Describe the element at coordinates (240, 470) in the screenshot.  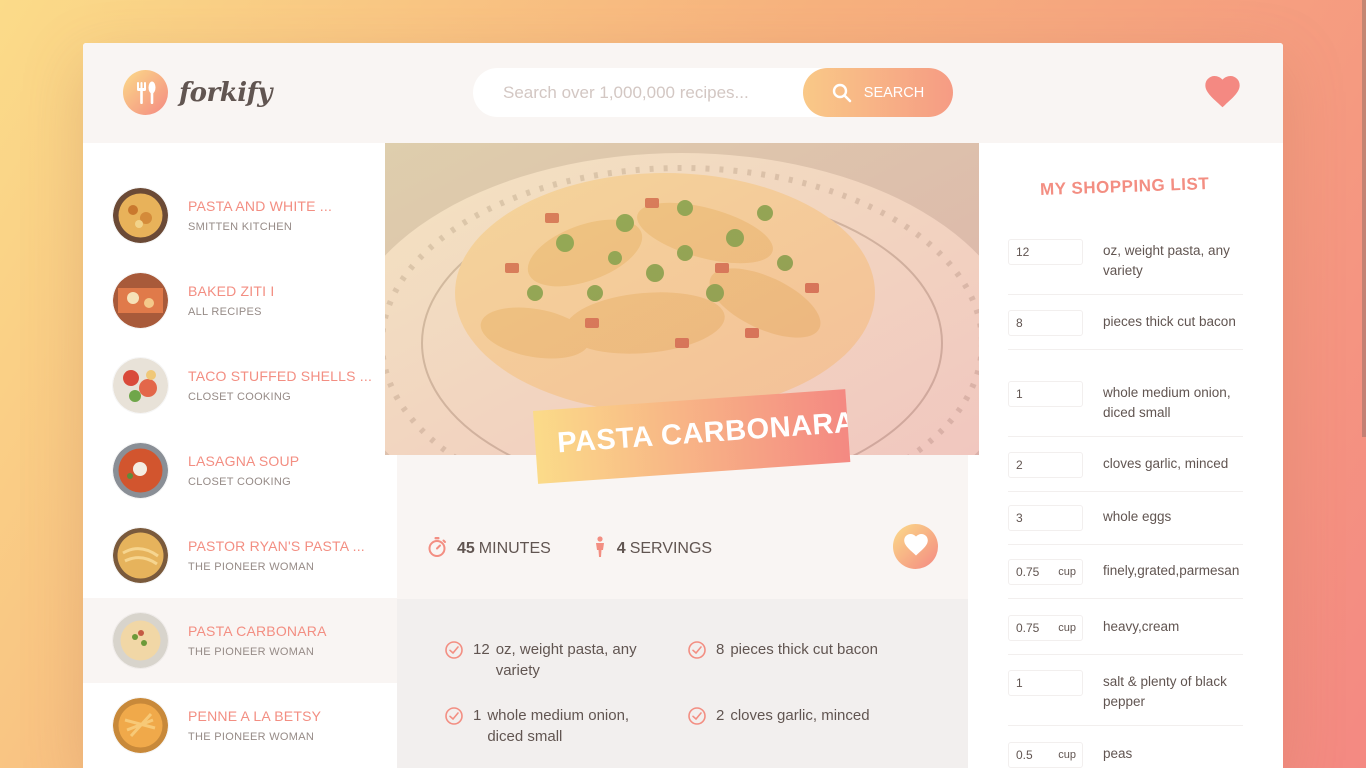
I see `result-item: LASAGNA SOUP CLOSET COOKING` at that location.